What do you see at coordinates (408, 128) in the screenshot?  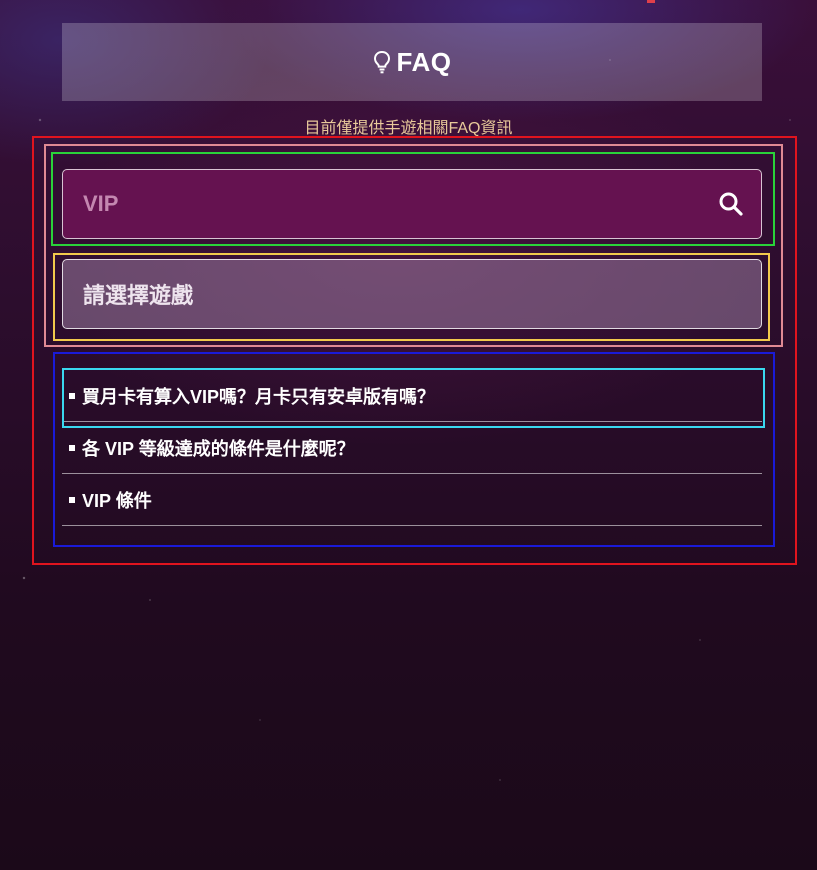 I see `notice-text: 目前僅提供手遊相關FAQ資訊` at bounding box center [408, 128].